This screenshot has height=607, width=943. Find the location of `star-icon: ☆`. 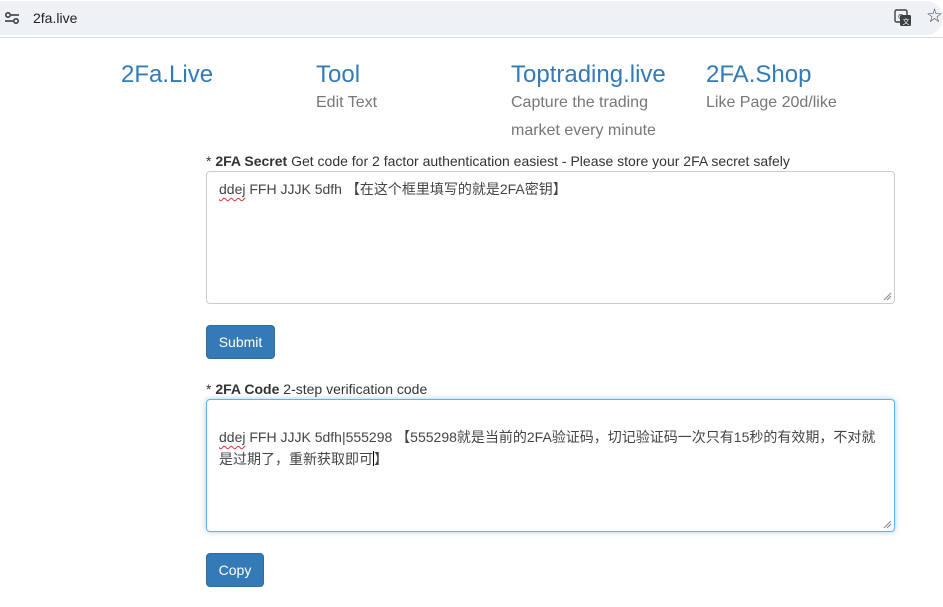

star-icon: ☆ is located at coordinates (934, 16).